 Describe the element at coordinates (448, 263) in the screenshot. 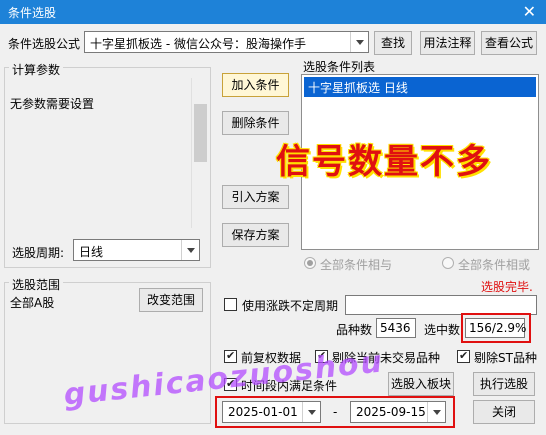

I see `or-radio` at that location.